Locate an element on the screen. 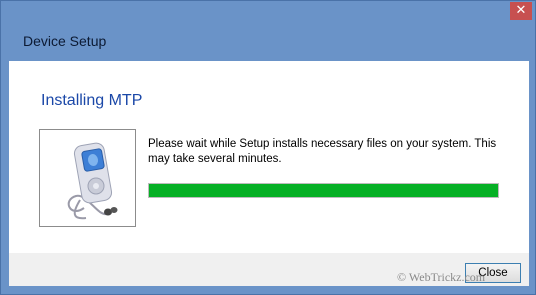 The image size is (536, 295). install-progress-bar is located at coordinates (323, 190).